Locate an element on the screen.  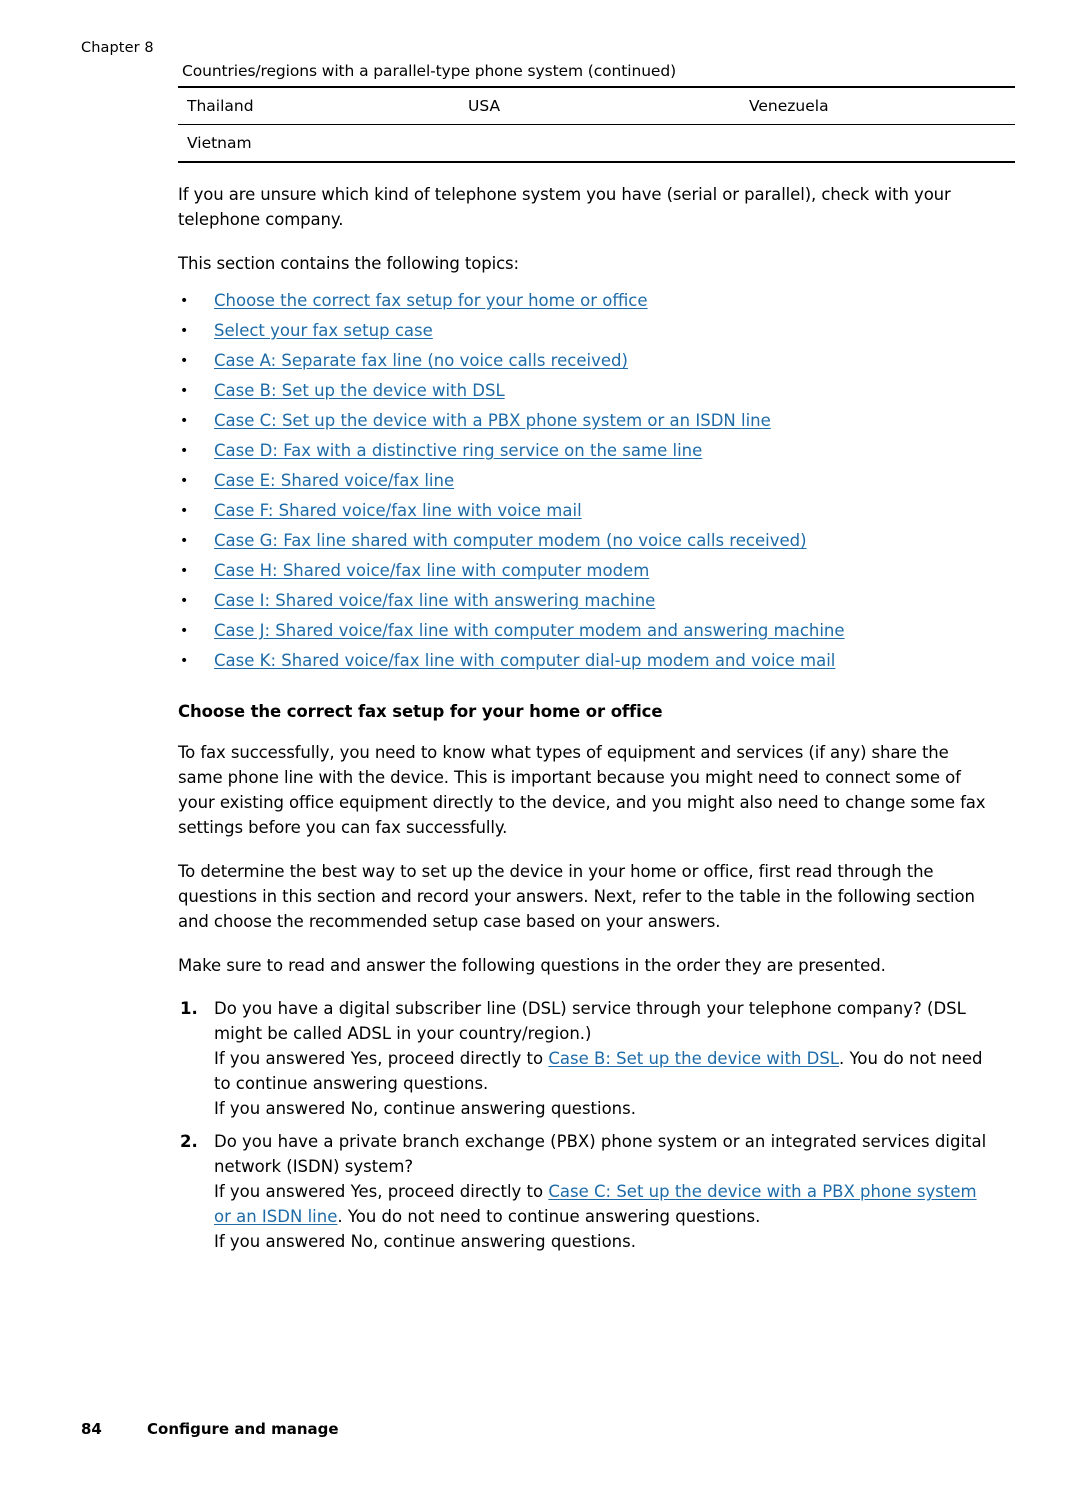
case-b-link: Case B: Set up the device with DSL is located at coordinates (693, 1058).